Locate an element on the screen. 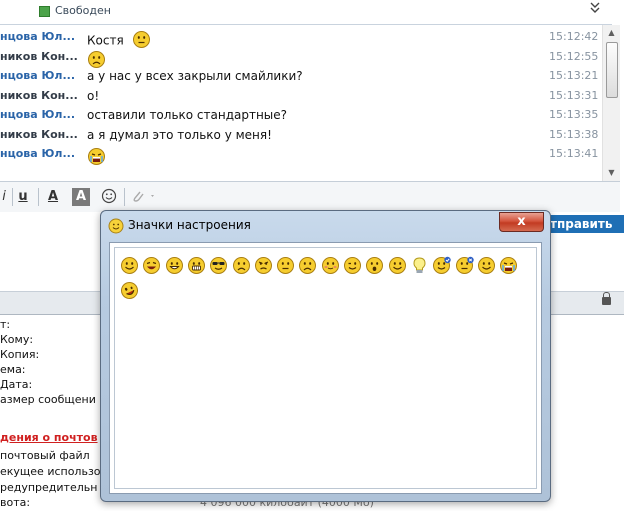 This screenshot has height=511, width=624. prop-to-label: Кому: is located at coordinates (17, 339).